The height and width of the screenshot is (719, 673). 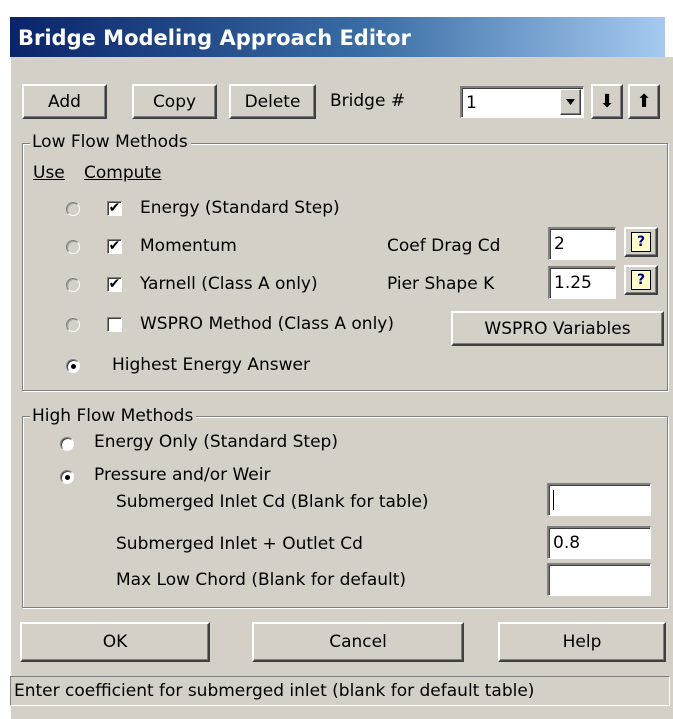 What do you see at coordinates (73, 325) in the screenshot?
I see `use-wspro-radio` at bounding box center [73, 325].